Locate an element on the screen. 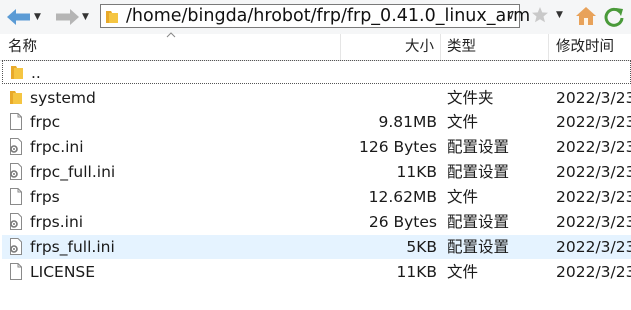  file-row: frps 12.62MB 文件 2022/3/23 is located at coordinates (316, 197).